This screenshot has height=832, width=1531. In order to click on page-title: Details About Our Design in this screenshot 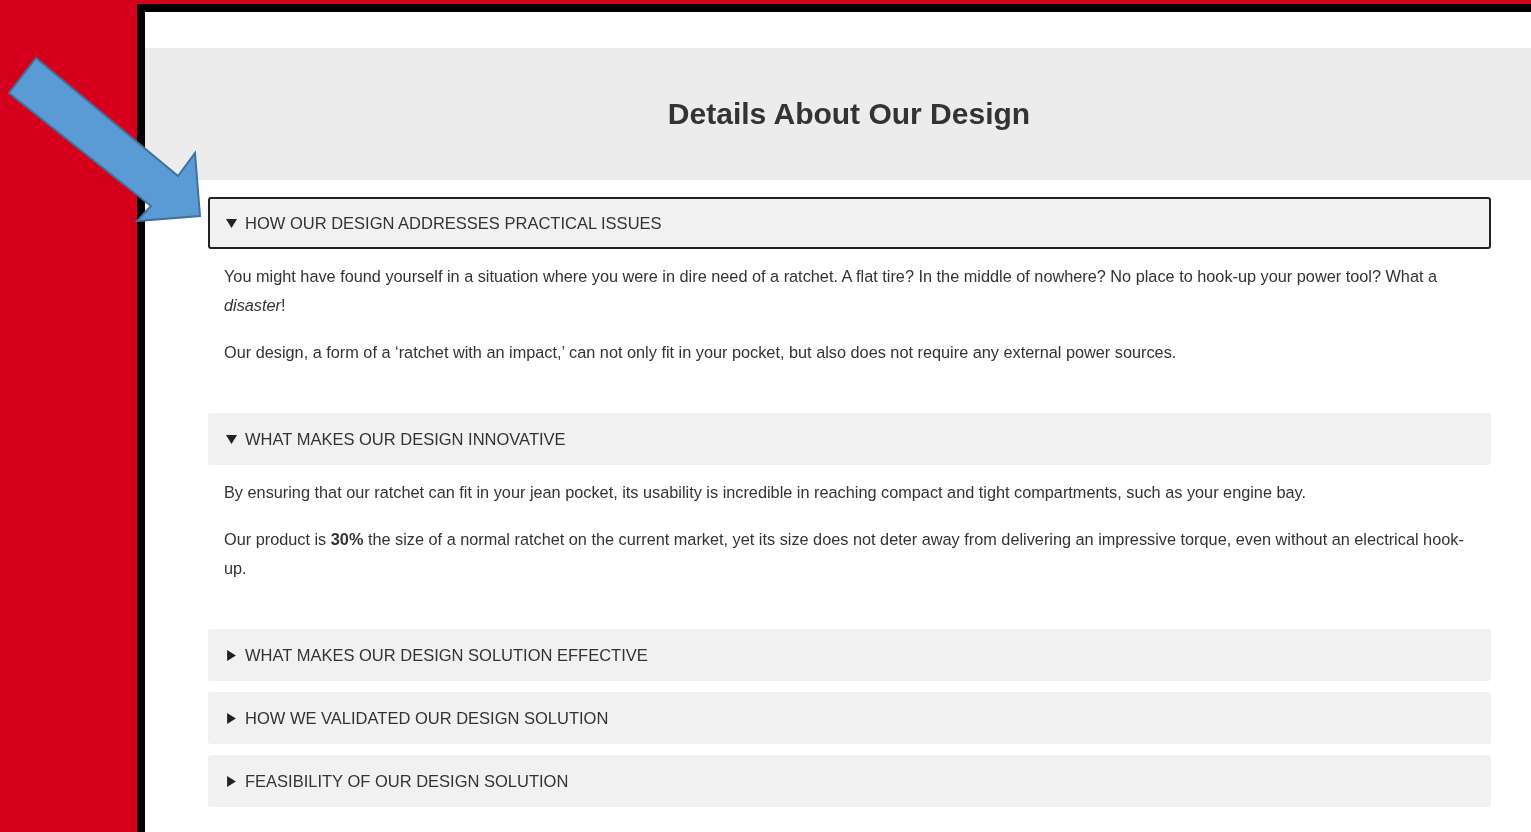, I will do `click(849, 114)`.